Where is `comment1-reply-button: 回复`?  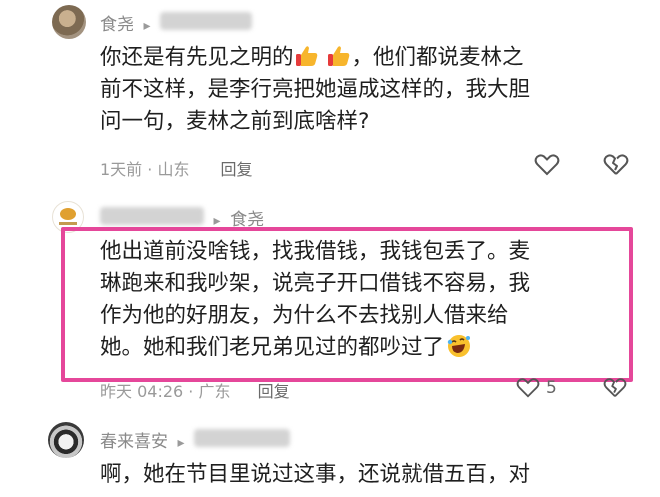
comment1-reply-button: 回复 is located at coordinates (237, 169).